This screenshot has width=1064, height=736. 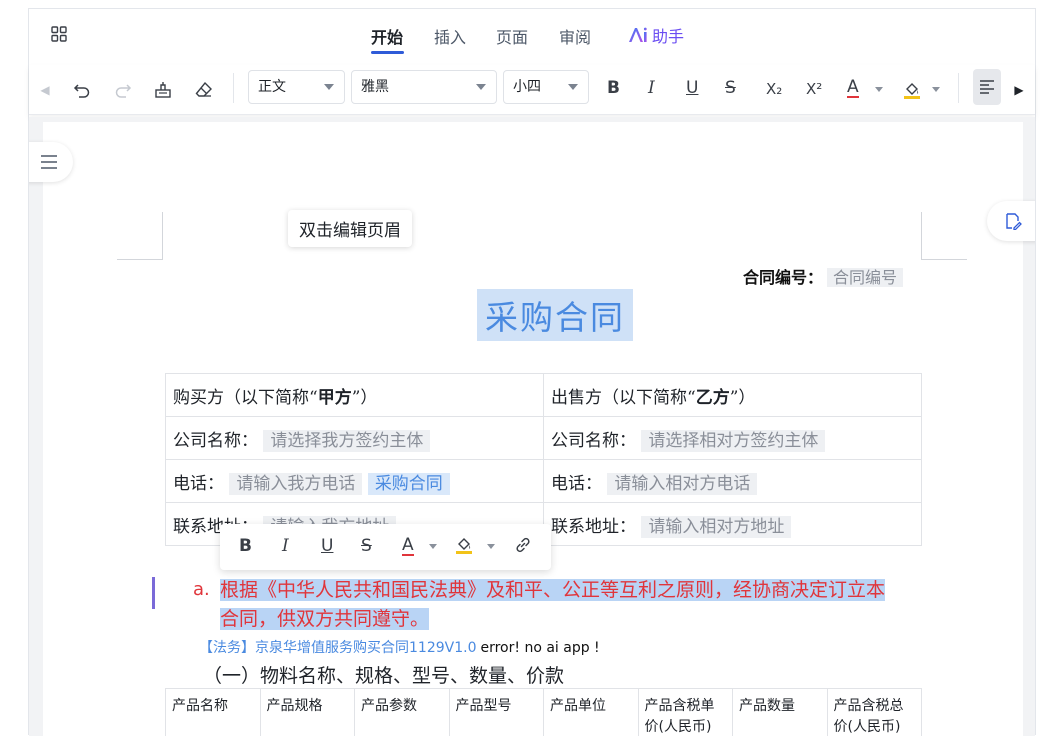 I want to click on edit-header-hint: 双击编辑页眉, so click(x=350, y=228).